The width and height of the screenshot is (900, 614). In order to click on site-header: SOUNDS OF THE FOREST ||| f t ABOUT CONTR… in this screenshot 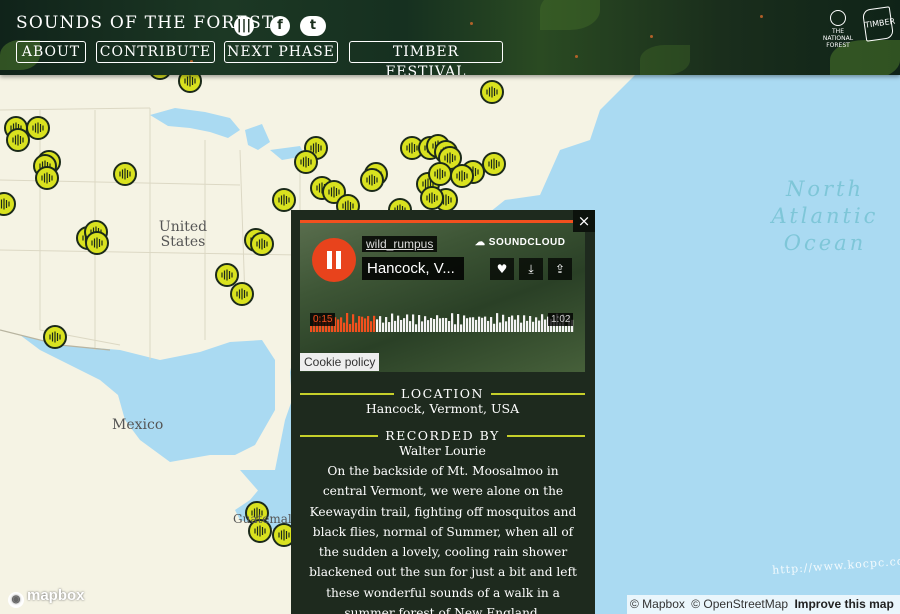, I will do `click(450, 37)`.